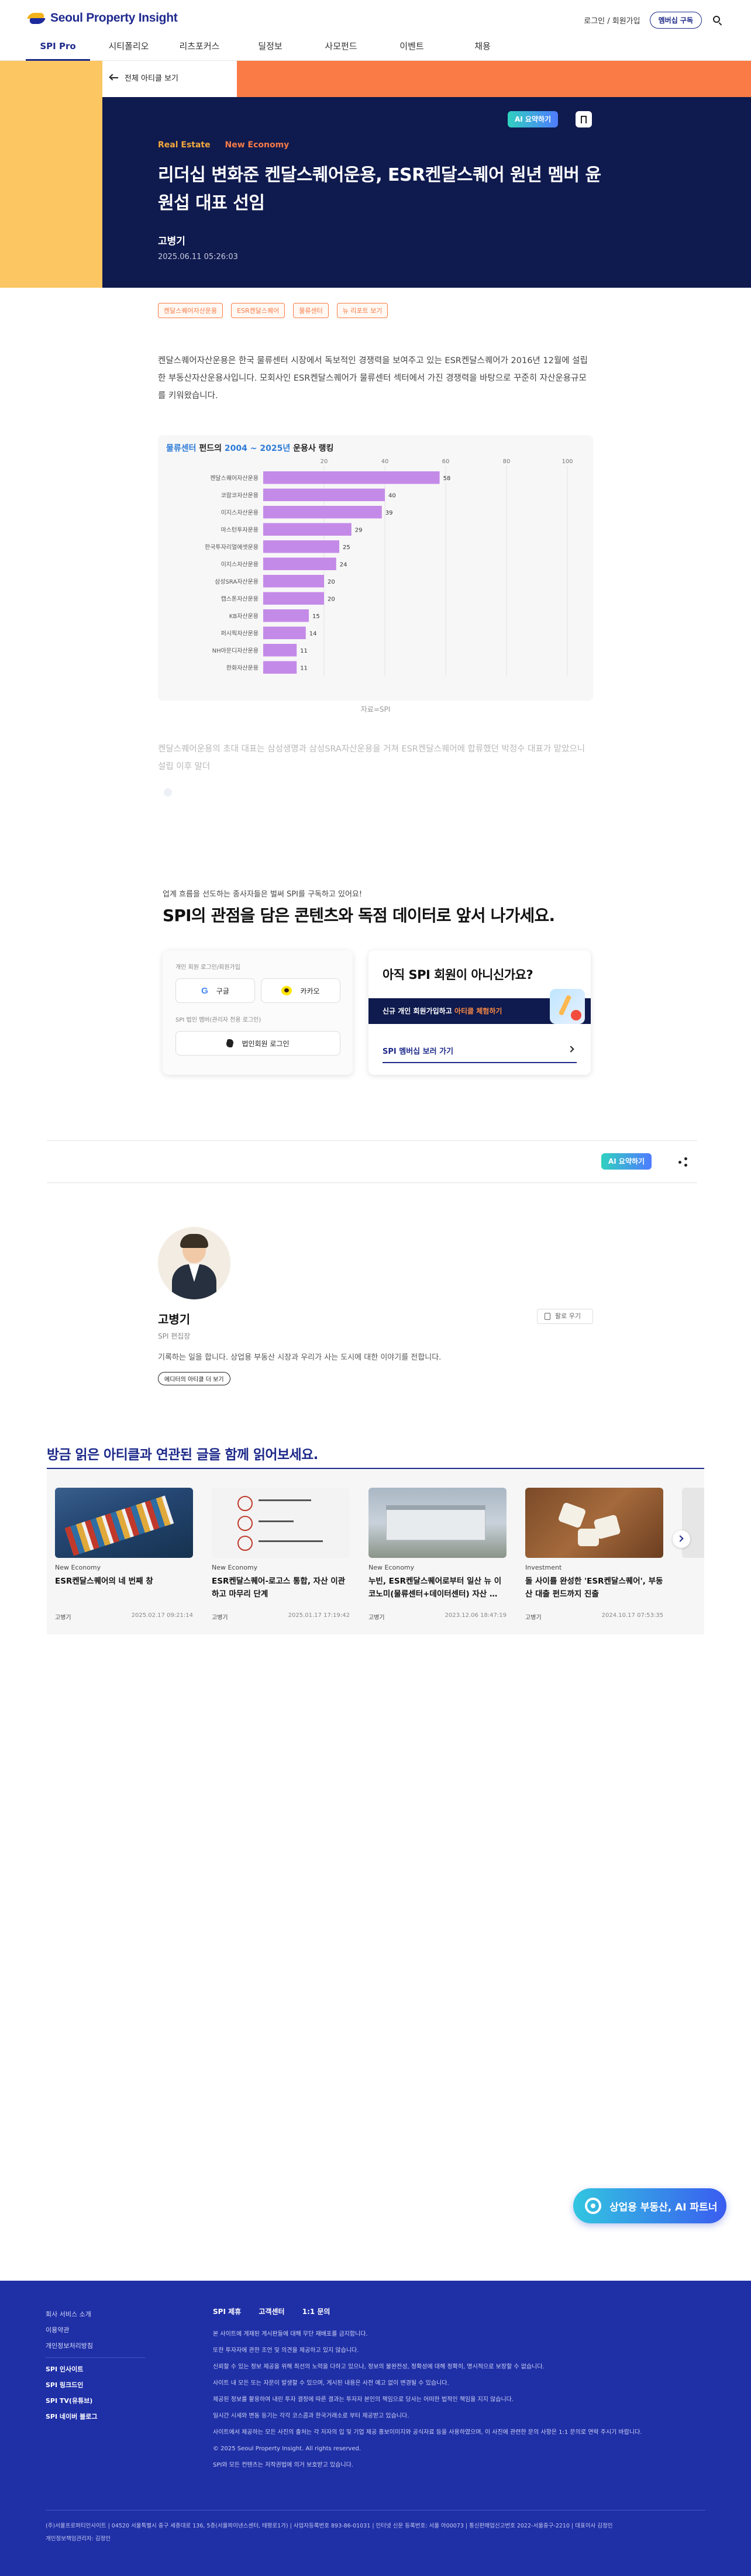  Describe the element at coordinates (198, 257) in the screenshot. I see `article-date: 2025.06.11 05:26:03` at that location.